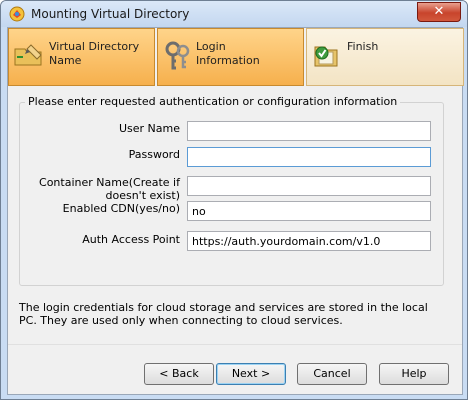  What do you see at coordinates (149, 128) in the screenshot?
I see `user-name-label: User Name` at bounding box center [149, 128].